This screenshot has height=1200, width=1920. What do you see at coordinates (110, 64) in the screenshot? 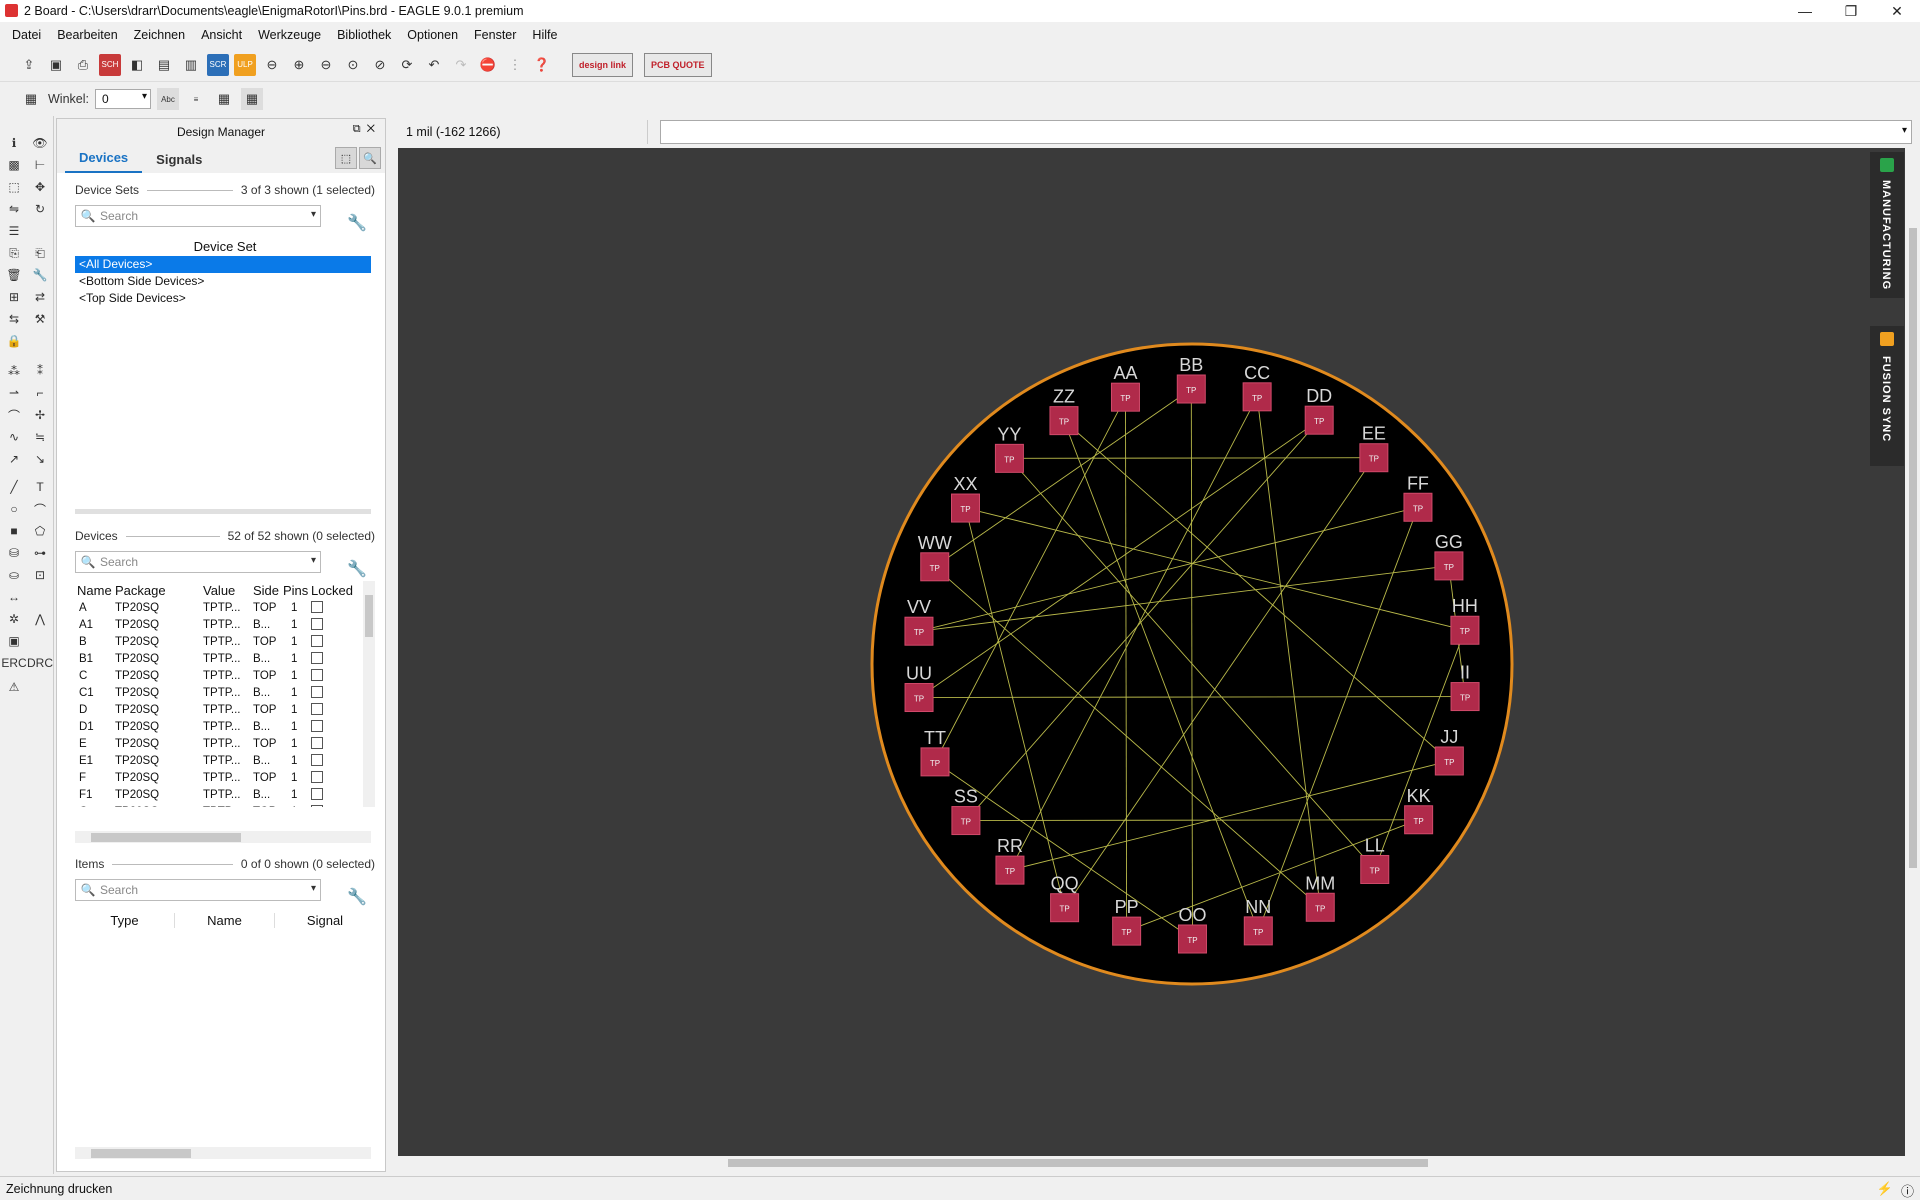
I see `schematic-icon: SCH` at bounding box center [110, 64].